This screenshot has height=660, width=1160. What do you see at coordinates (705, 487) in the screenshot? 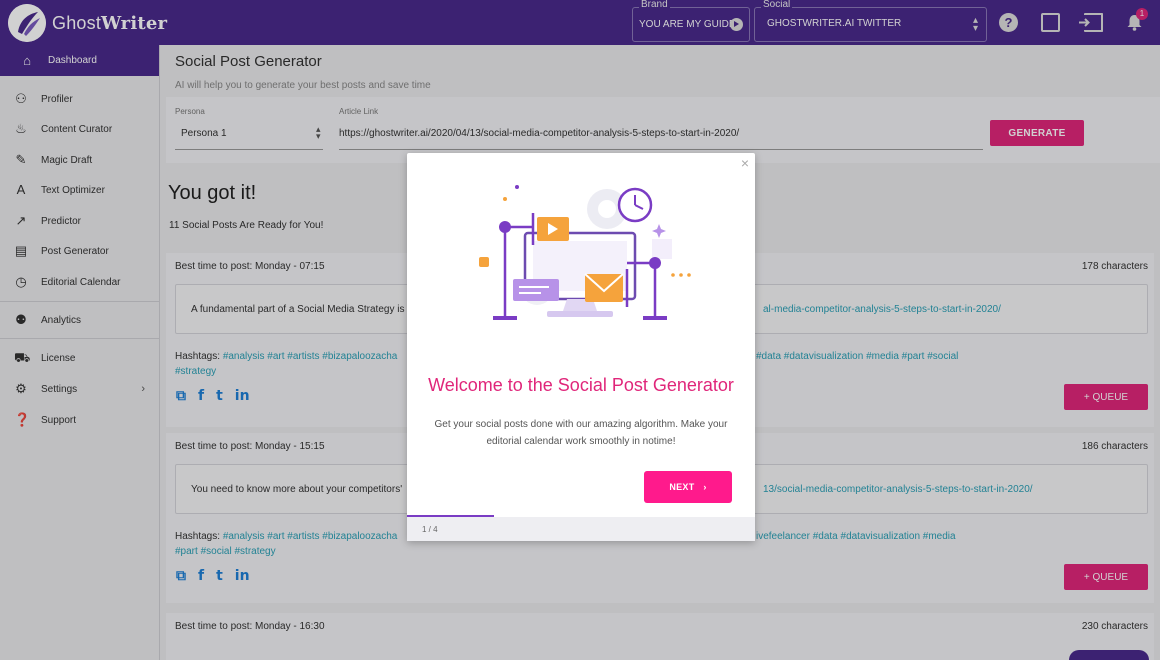
I see `chevron-right-icon: ›` at bounding box center [705, 487].